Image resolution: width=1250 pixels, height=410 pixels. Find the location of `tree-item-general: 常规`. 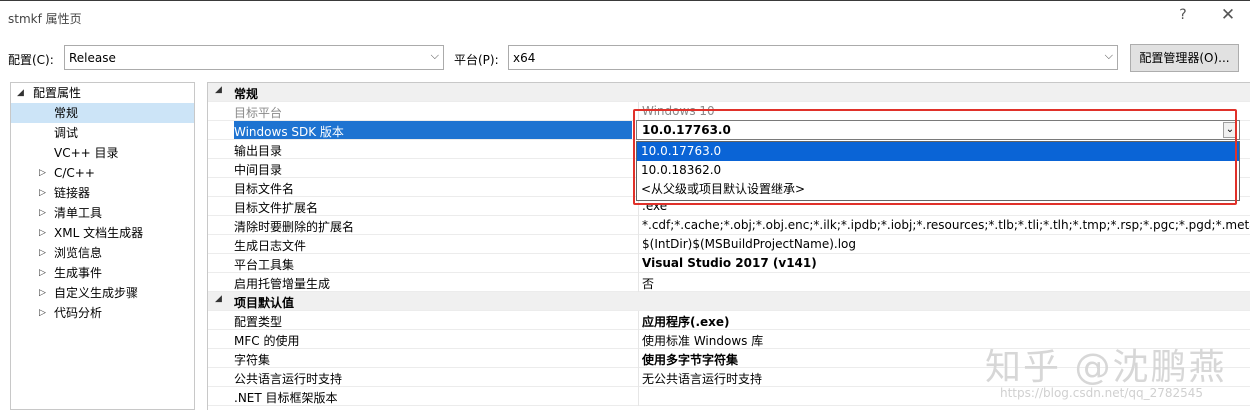

tree-item-general: 常规 is located at coordinates (102, 113).